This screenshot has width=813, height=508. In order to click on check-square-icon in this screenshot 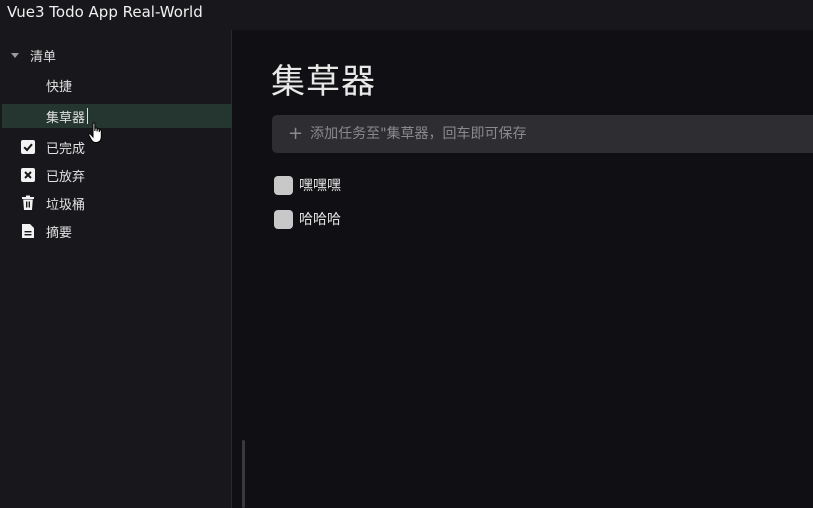, I will do `click(28, 147)`.